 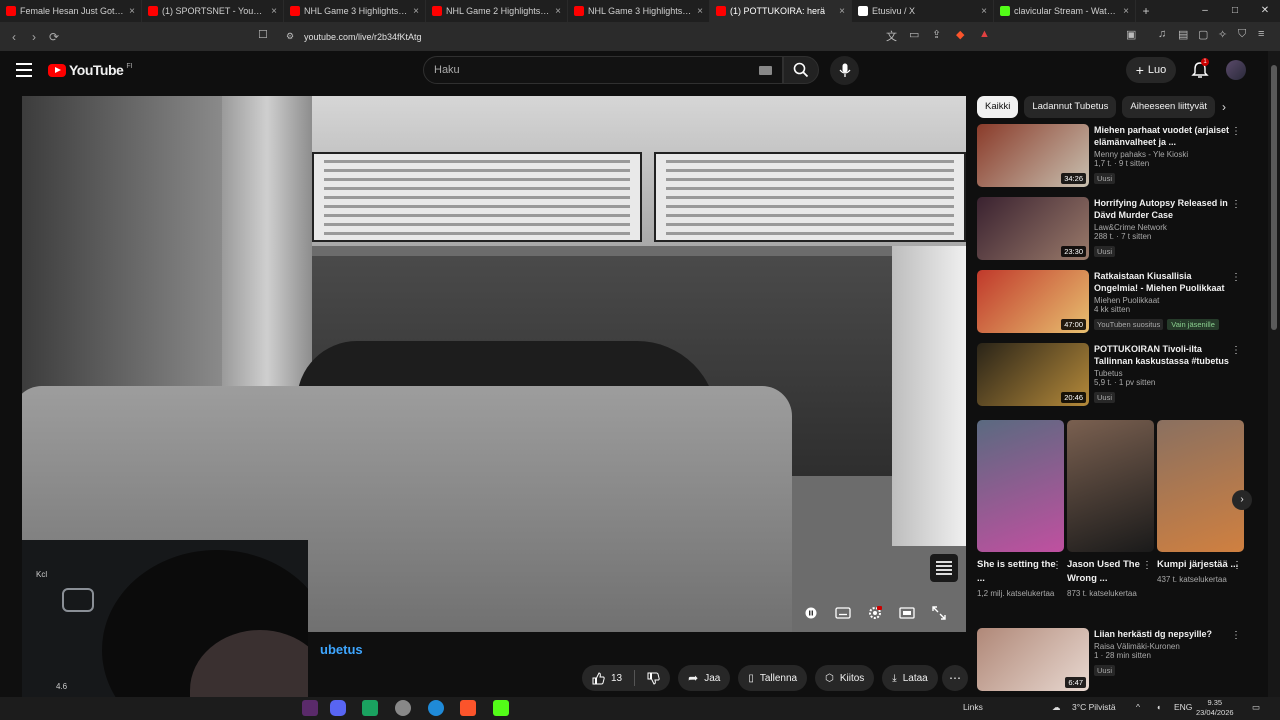 I want to click on video-thumbnail: 23:30, so click(x=1033, y=228).